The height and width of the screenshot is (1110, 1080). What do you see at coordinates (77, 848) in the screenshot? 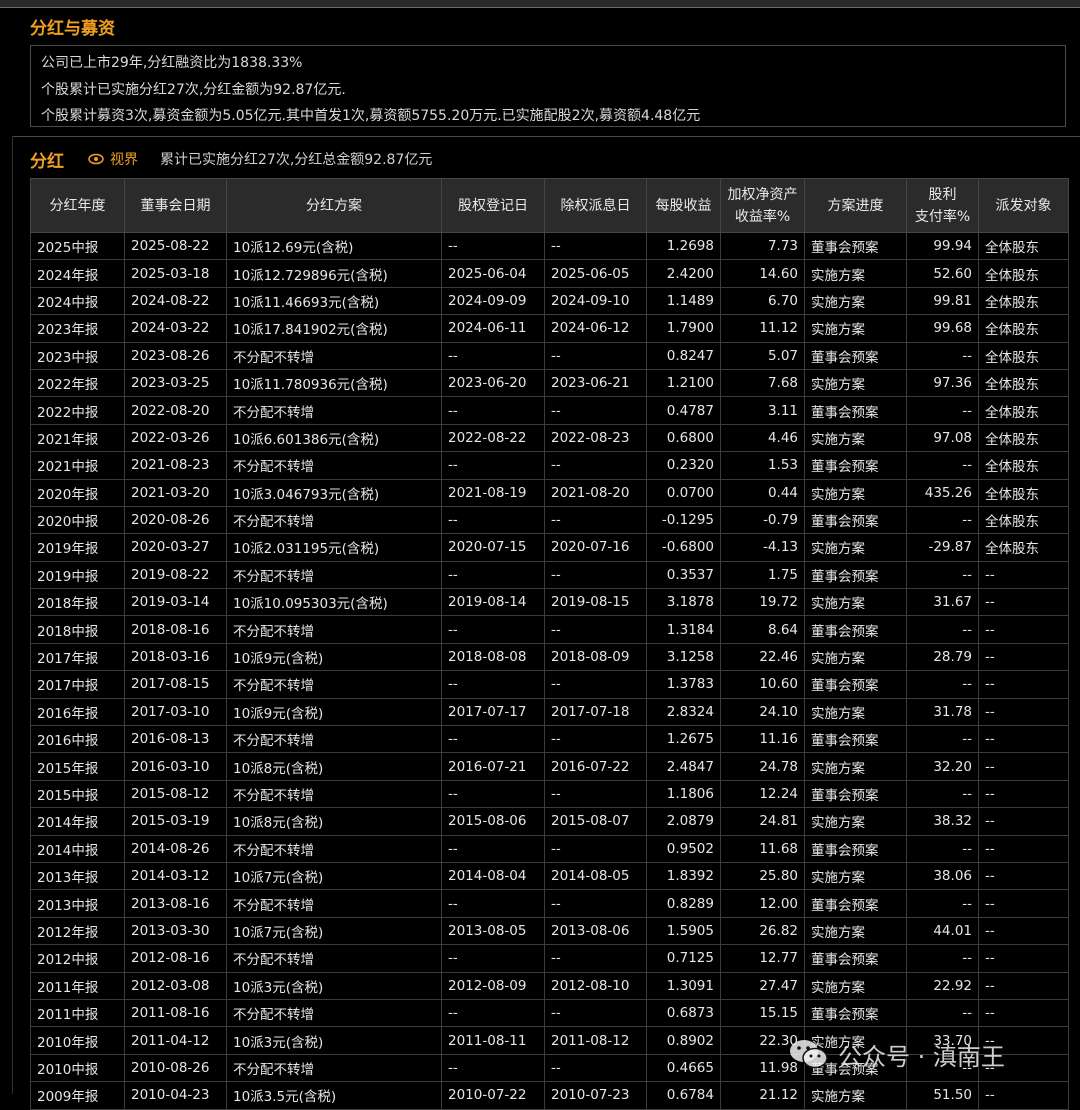
I see `cell-dividend-year: 2014中报` at bounding box center [77, 848].